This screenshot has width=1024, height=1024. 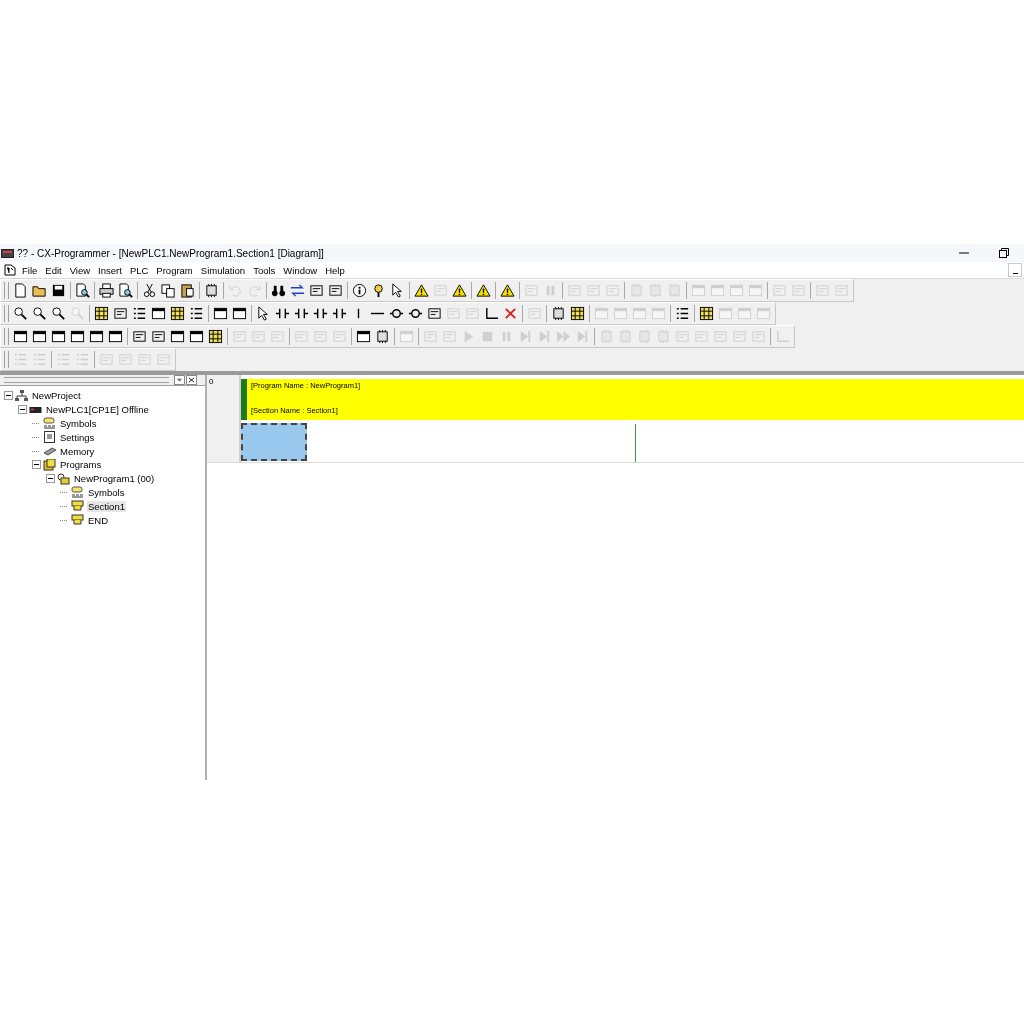 What do you see at coordinates (278, 290) in the screenshot?
I see `binoculars-icon` at bounding box center [278, 290].